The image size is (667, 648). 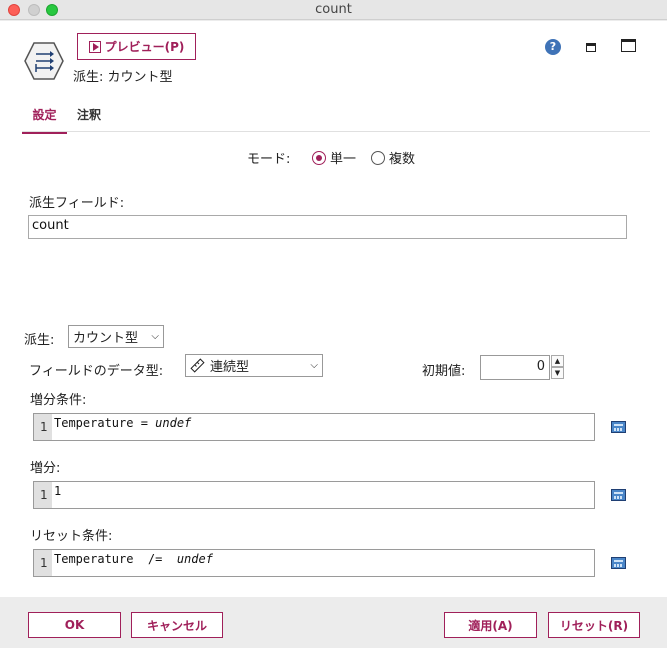 What do you see at coordinates (177, 625) in the screenshot?
I see `cancel-button: キャンセル` at bounding box center [177, 625].